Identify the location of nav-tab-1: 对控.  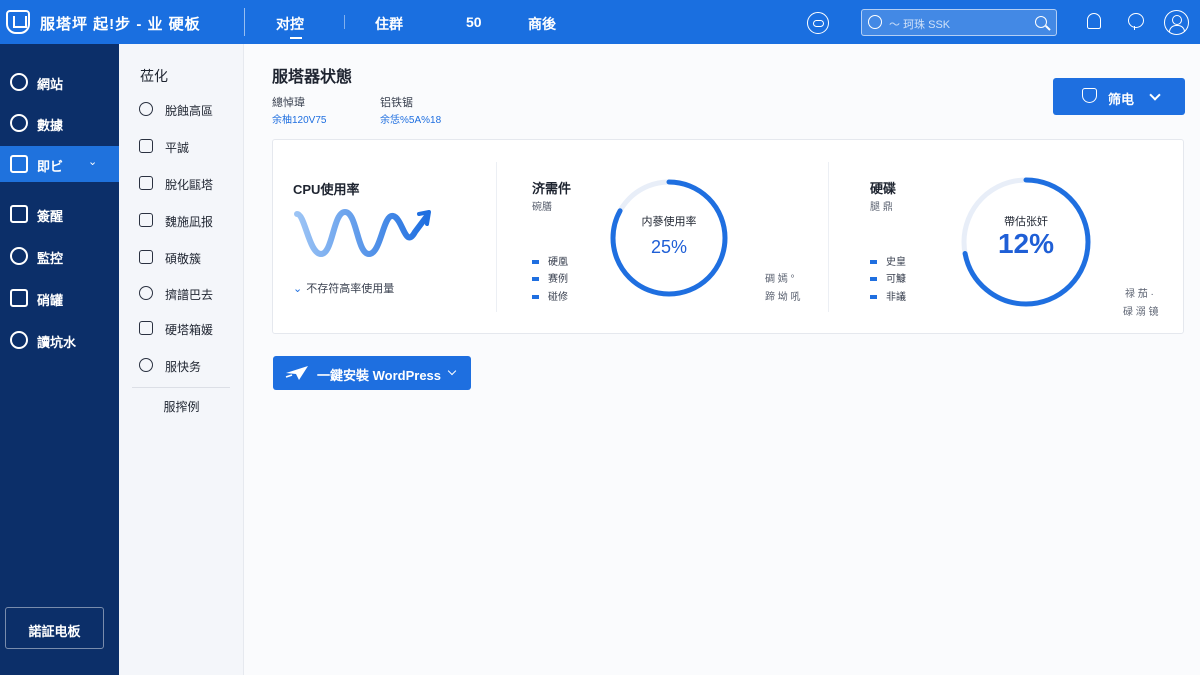
(290, 26).